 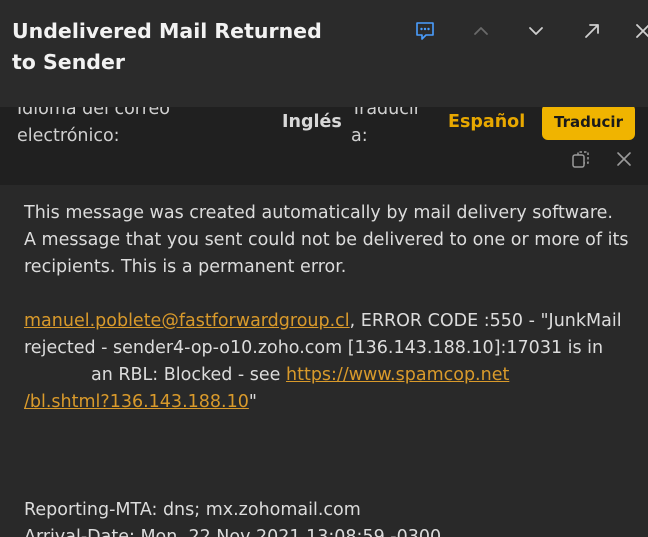 I want to click on copy-icon, so click(x=581, y=161).